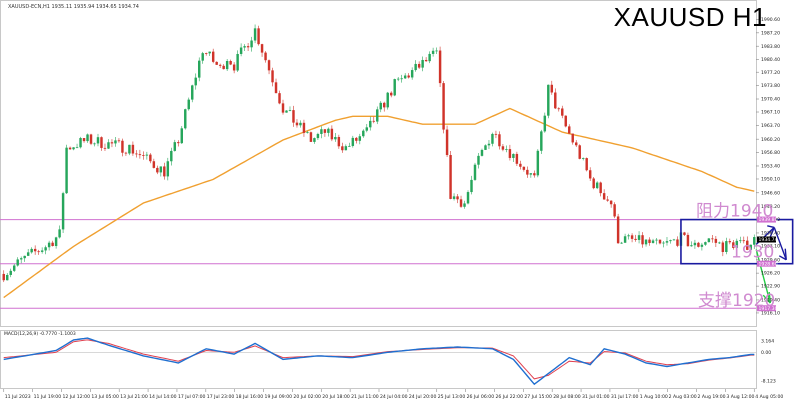 Image resolution: width=797 pixels, height=405 pixels. Describe the element at coordinates (770, 234) in the screenshot. I see `price-tick-label: 1936.40` at that location.